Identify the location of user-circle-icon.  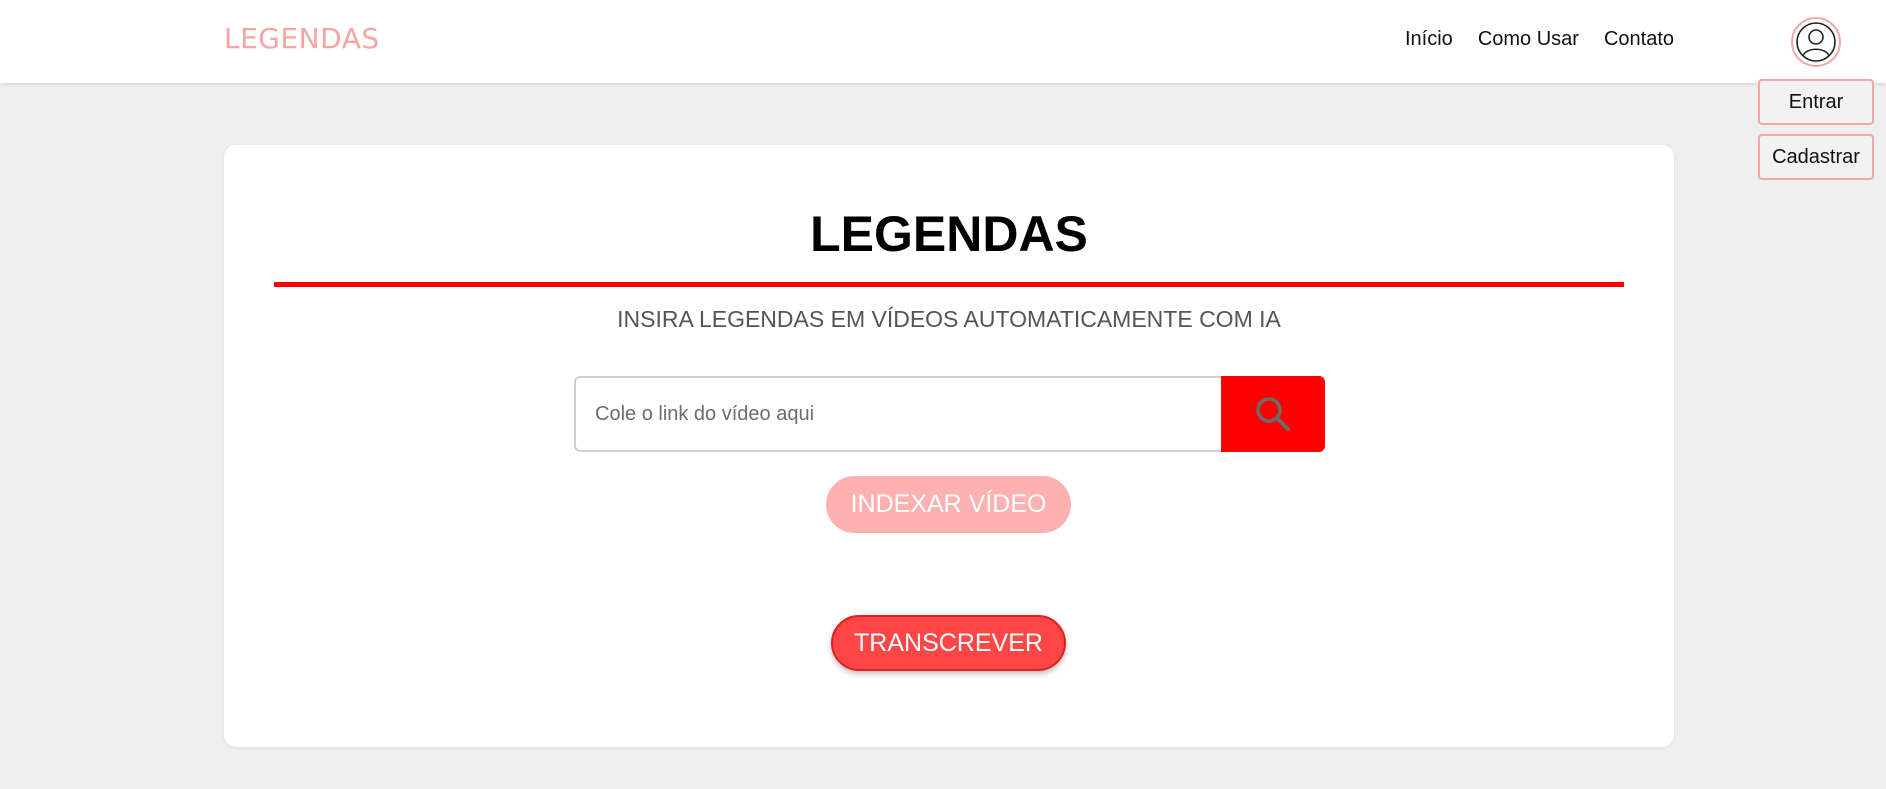
(1816, 42).